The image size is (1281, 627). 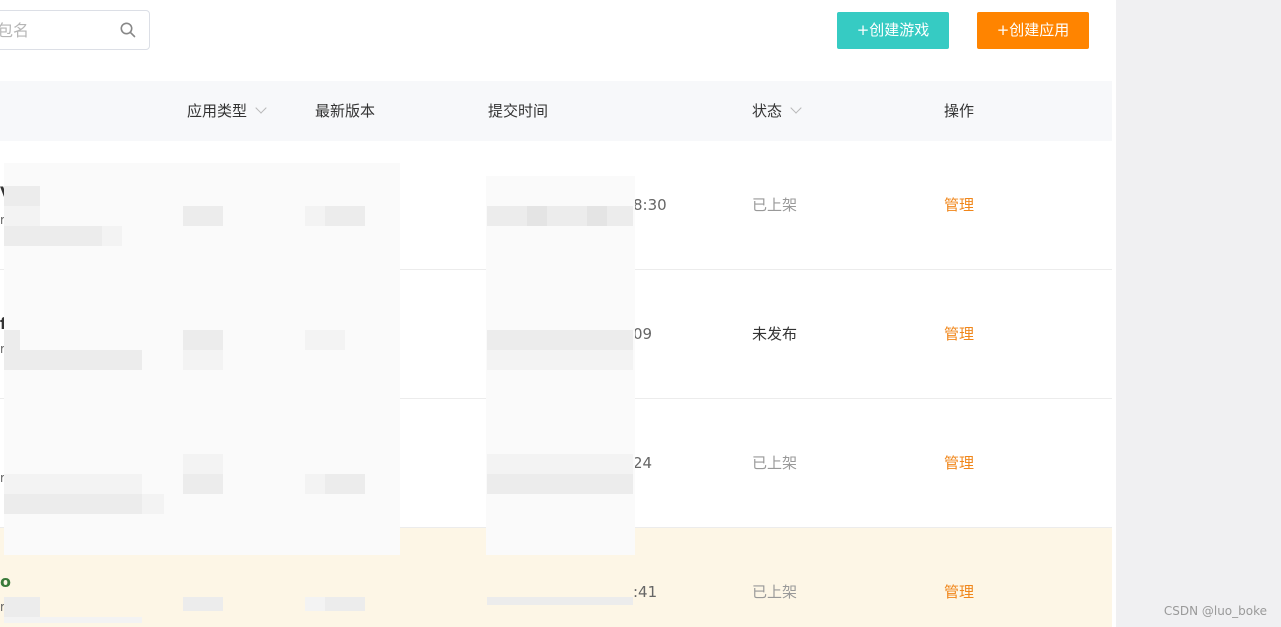 What do you see at coordinates (5, 581) in the screenshot?
I see `app-name: o` at bounding box center [5, 581].